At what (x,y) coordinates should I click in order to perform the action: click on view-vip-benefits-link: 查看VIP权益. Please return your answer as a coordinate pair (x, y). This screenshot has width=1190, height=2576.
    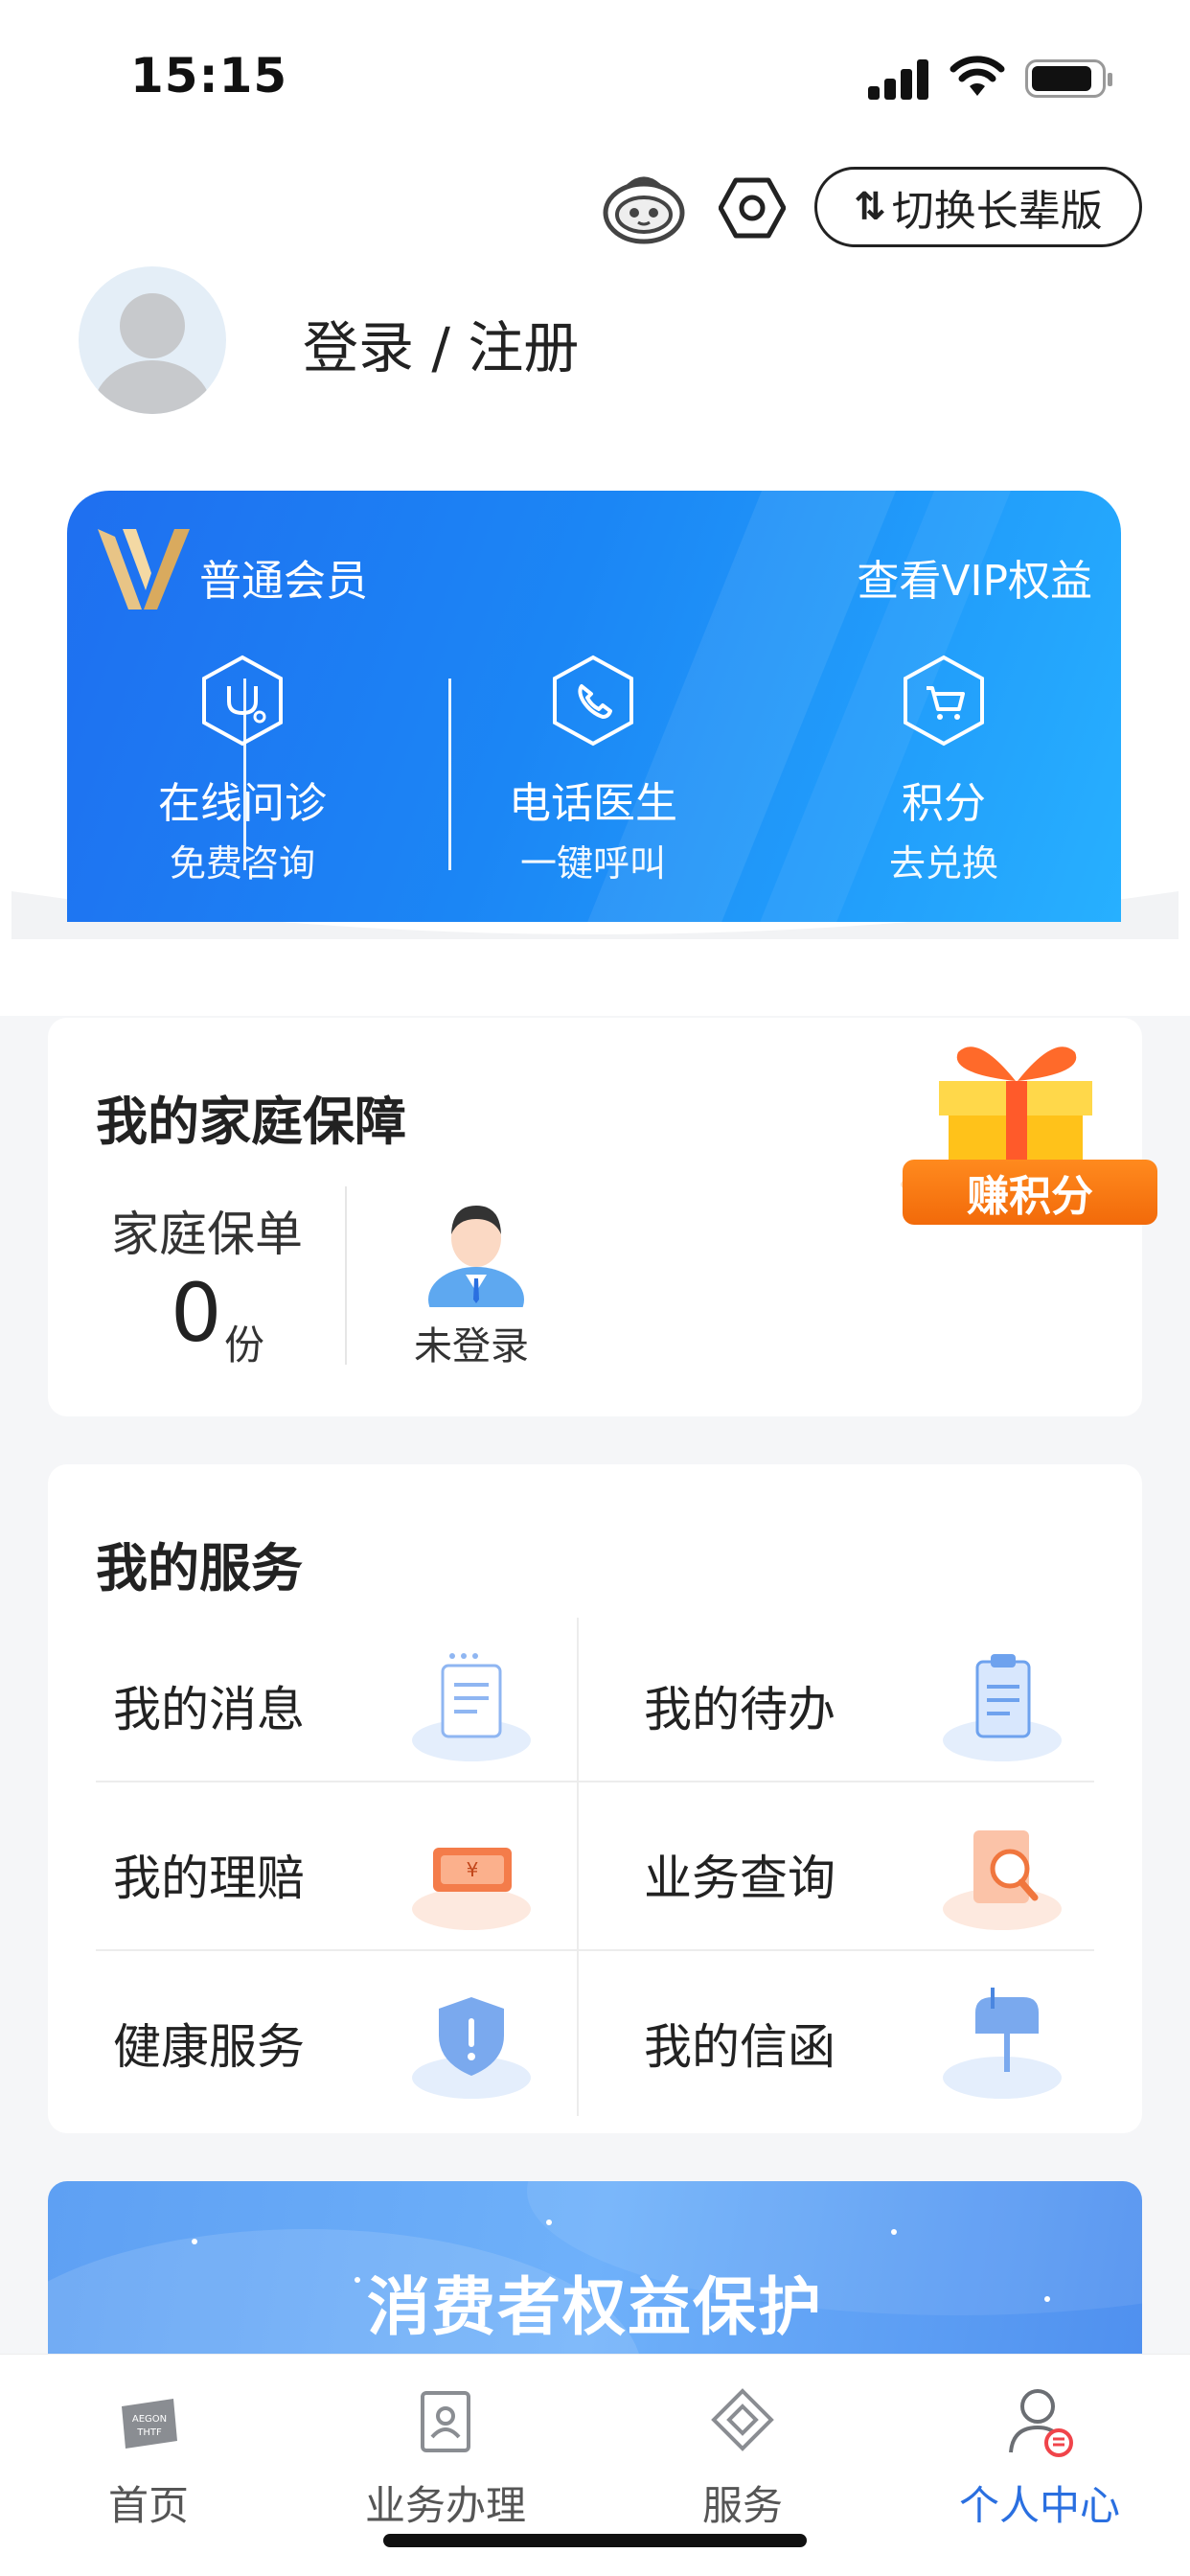
    Looking at the image, I should click on (975, 577).